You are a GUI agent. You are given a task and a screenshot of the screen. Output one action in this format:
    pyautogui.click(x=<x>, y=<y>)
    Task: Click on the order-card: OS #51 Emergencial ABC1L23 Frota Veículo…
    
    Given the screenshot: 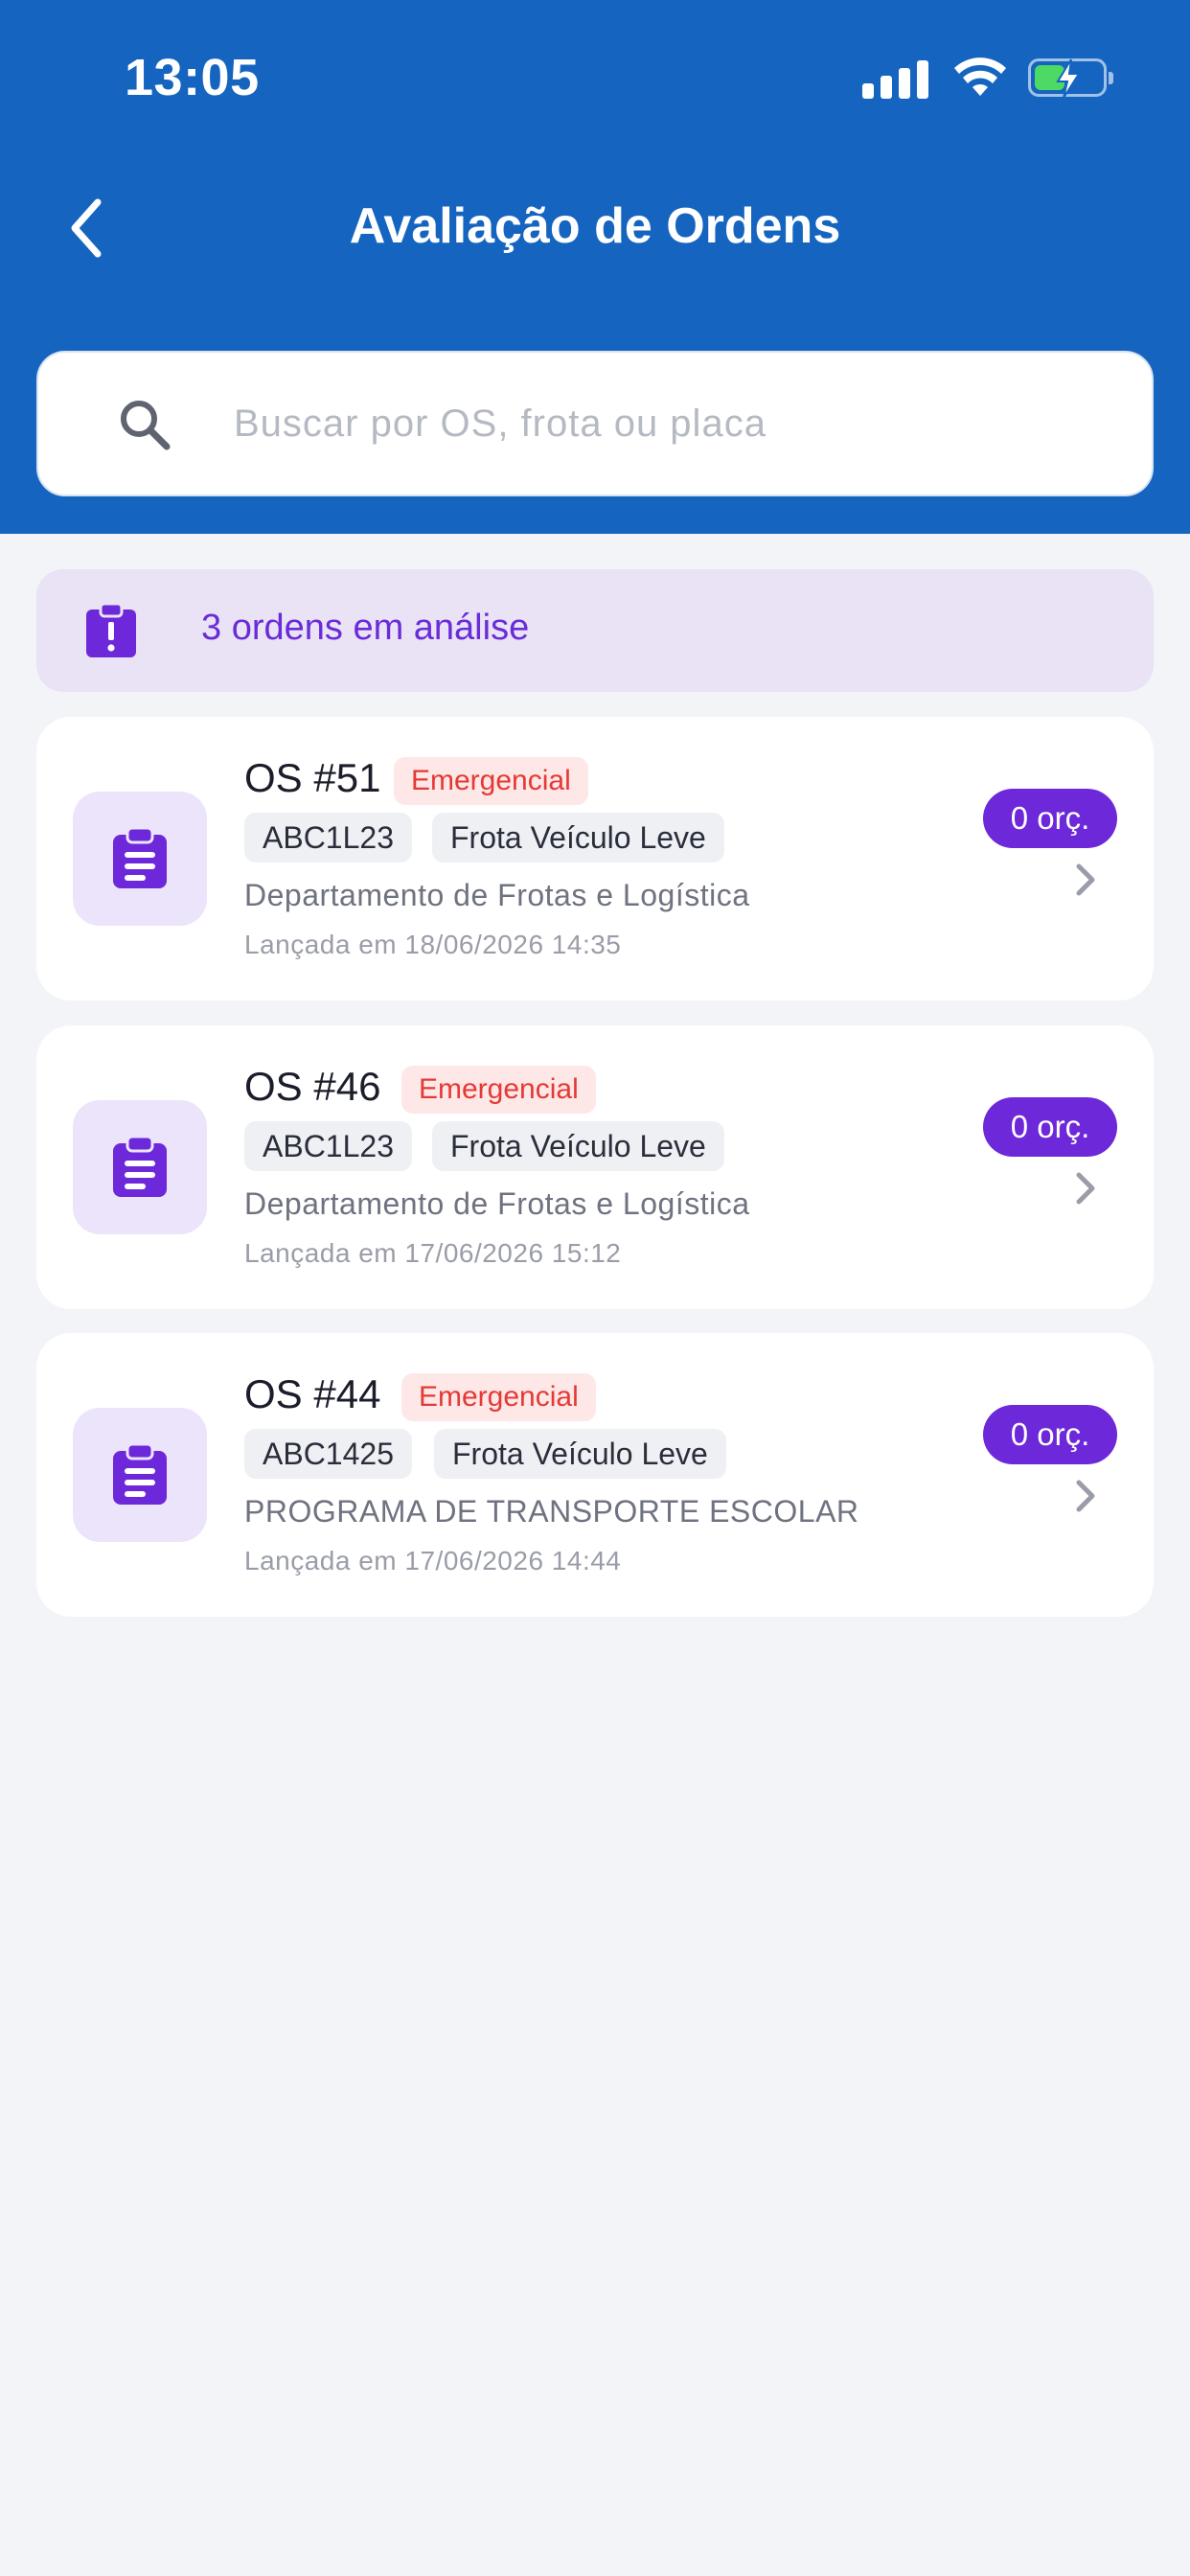 What is the action you would take?
    pyautogui.click(x=595, y=858)
    